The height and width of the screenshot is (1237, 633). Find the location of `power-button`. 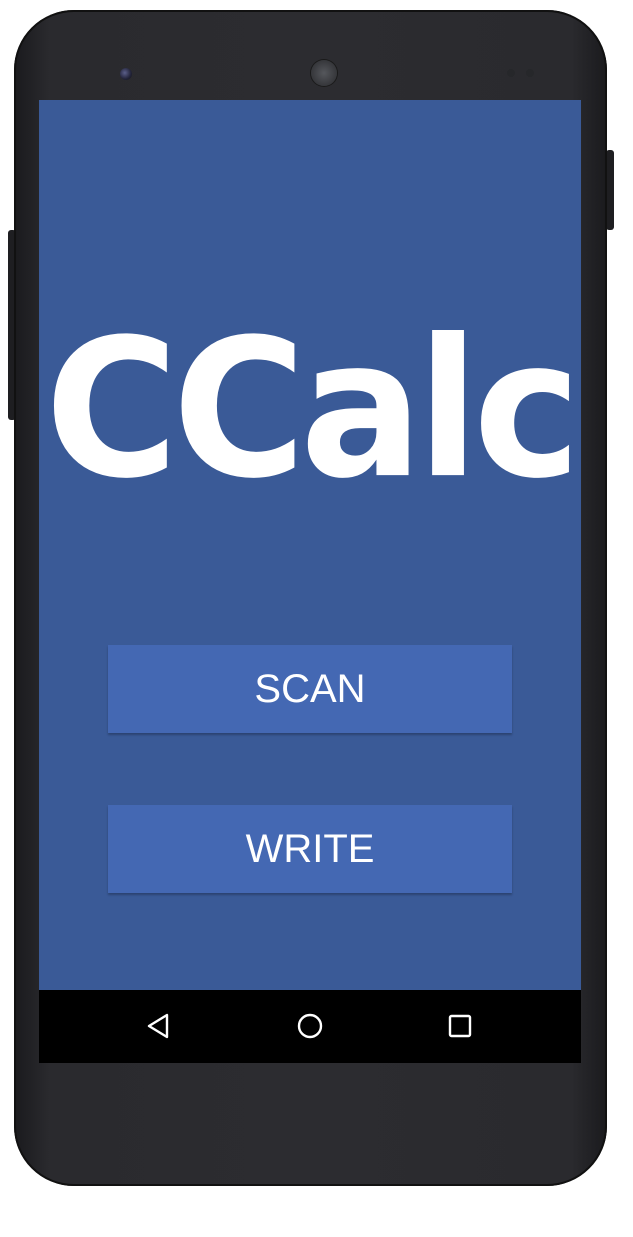

power-button is located at coordinates (610, 190).